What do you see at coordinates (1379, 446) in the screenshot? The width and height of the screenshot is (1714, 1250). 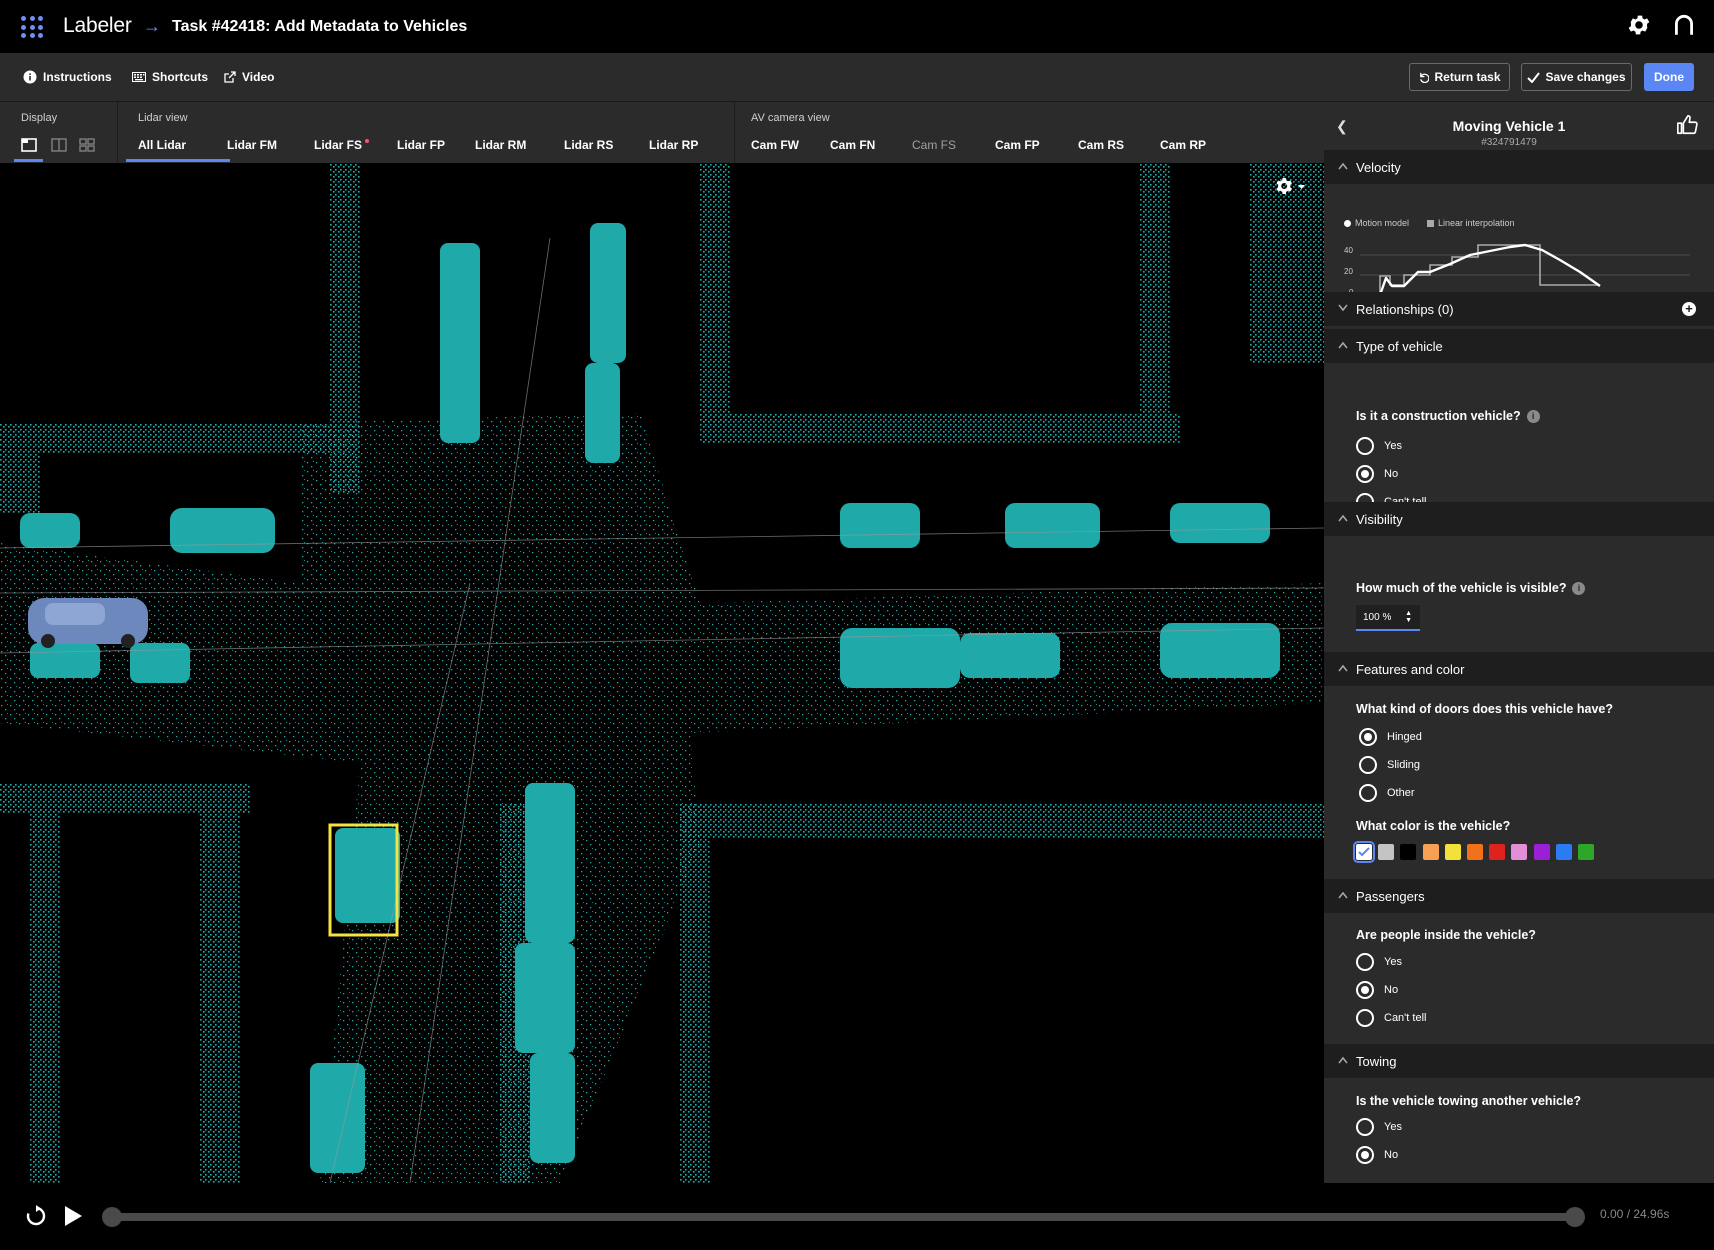 I see `construction-option-yes: Yes` at bounding box center [1379, 446].